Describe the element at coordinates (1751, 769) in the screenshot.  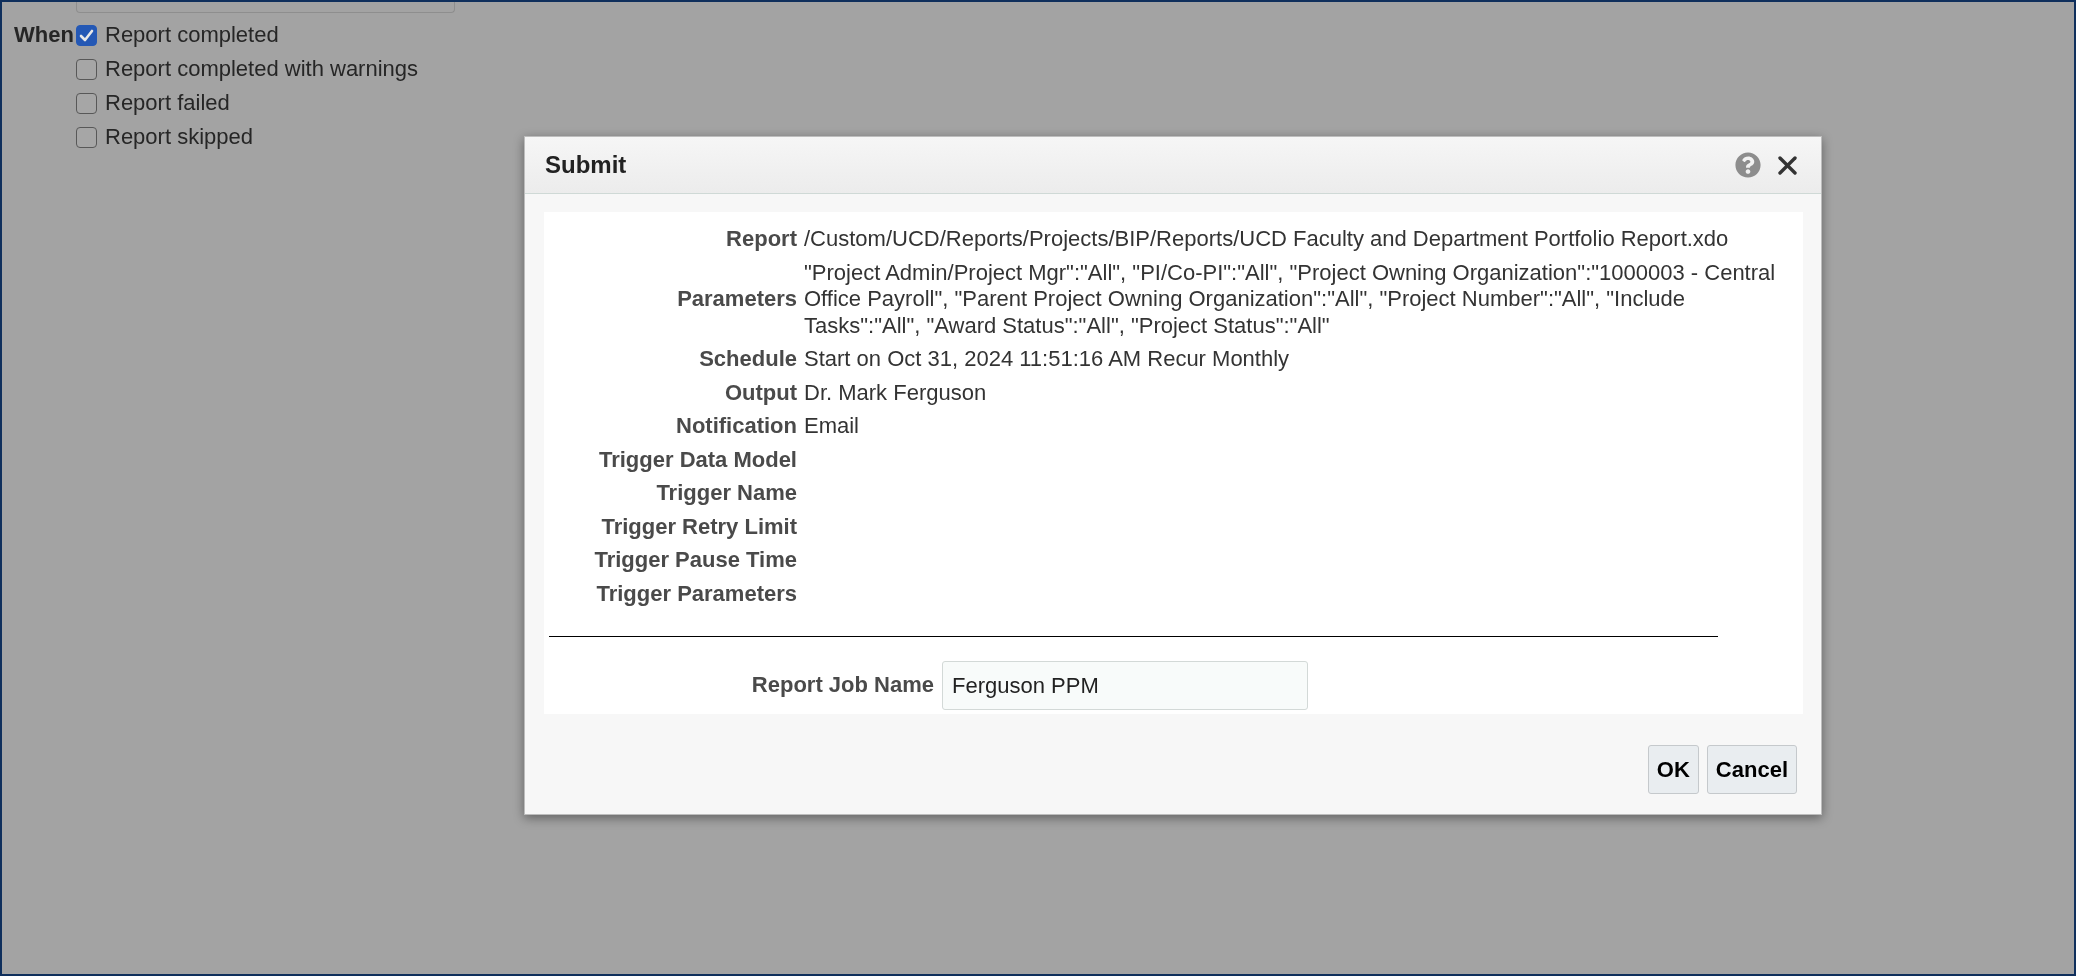
I see `cancel-button: Cancel` at that location.